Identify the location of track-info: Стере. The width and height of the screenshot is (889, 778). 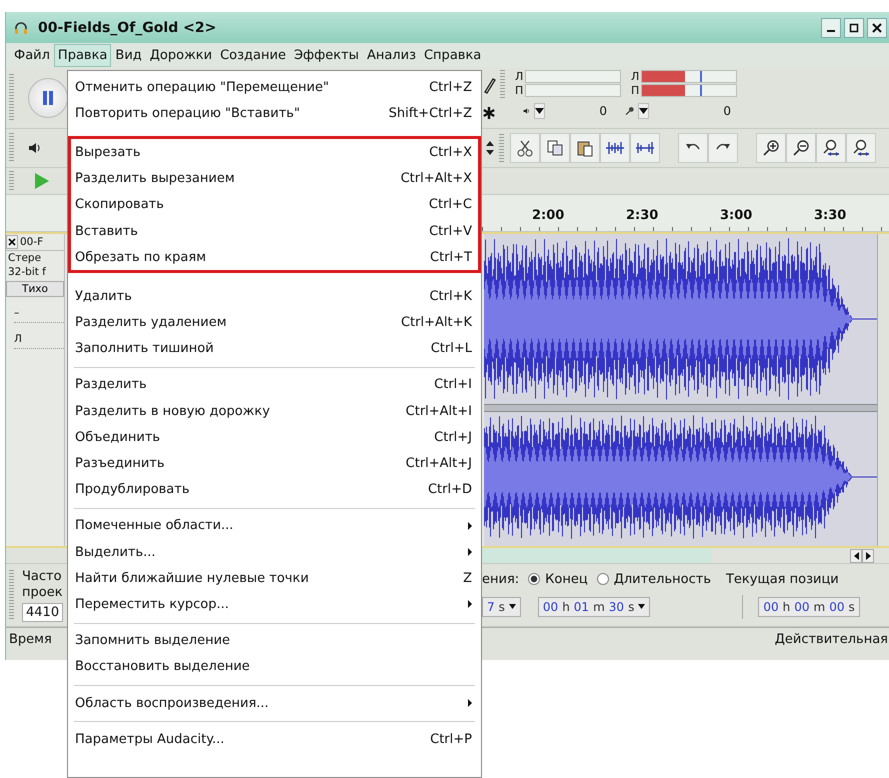
(24, 258).